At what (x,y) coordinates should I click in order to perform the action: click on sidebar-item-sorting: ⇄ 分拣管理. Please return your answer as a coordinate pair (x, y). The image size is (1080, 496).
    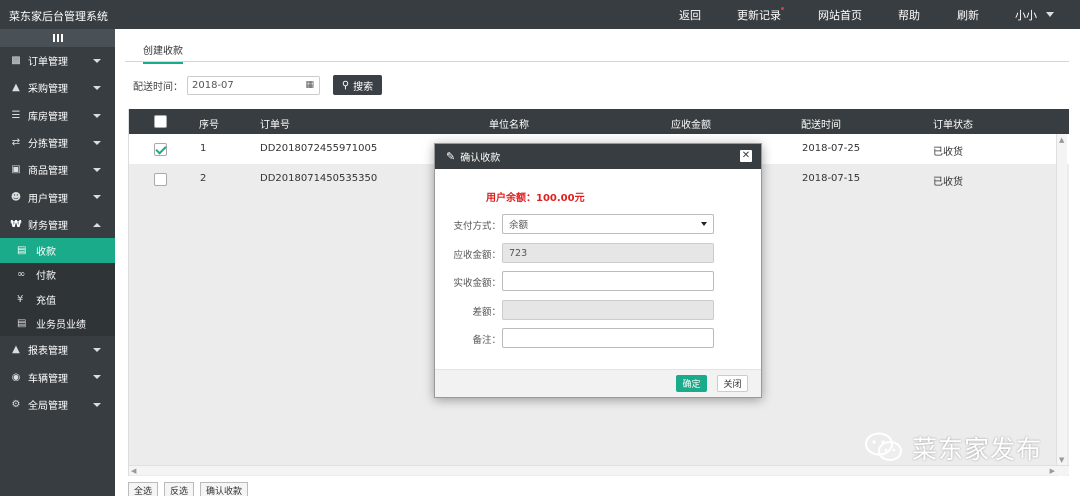
    Looking at the image, I should click on (57, 142).